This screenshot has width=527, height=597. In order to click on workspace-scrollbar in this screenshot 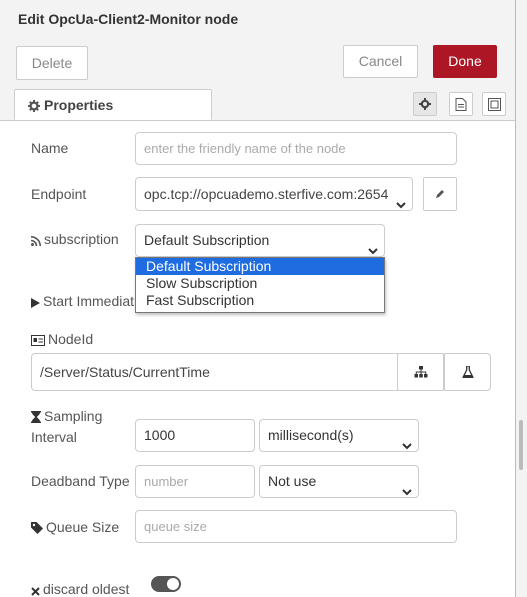, I will do `click(521, 298)`.